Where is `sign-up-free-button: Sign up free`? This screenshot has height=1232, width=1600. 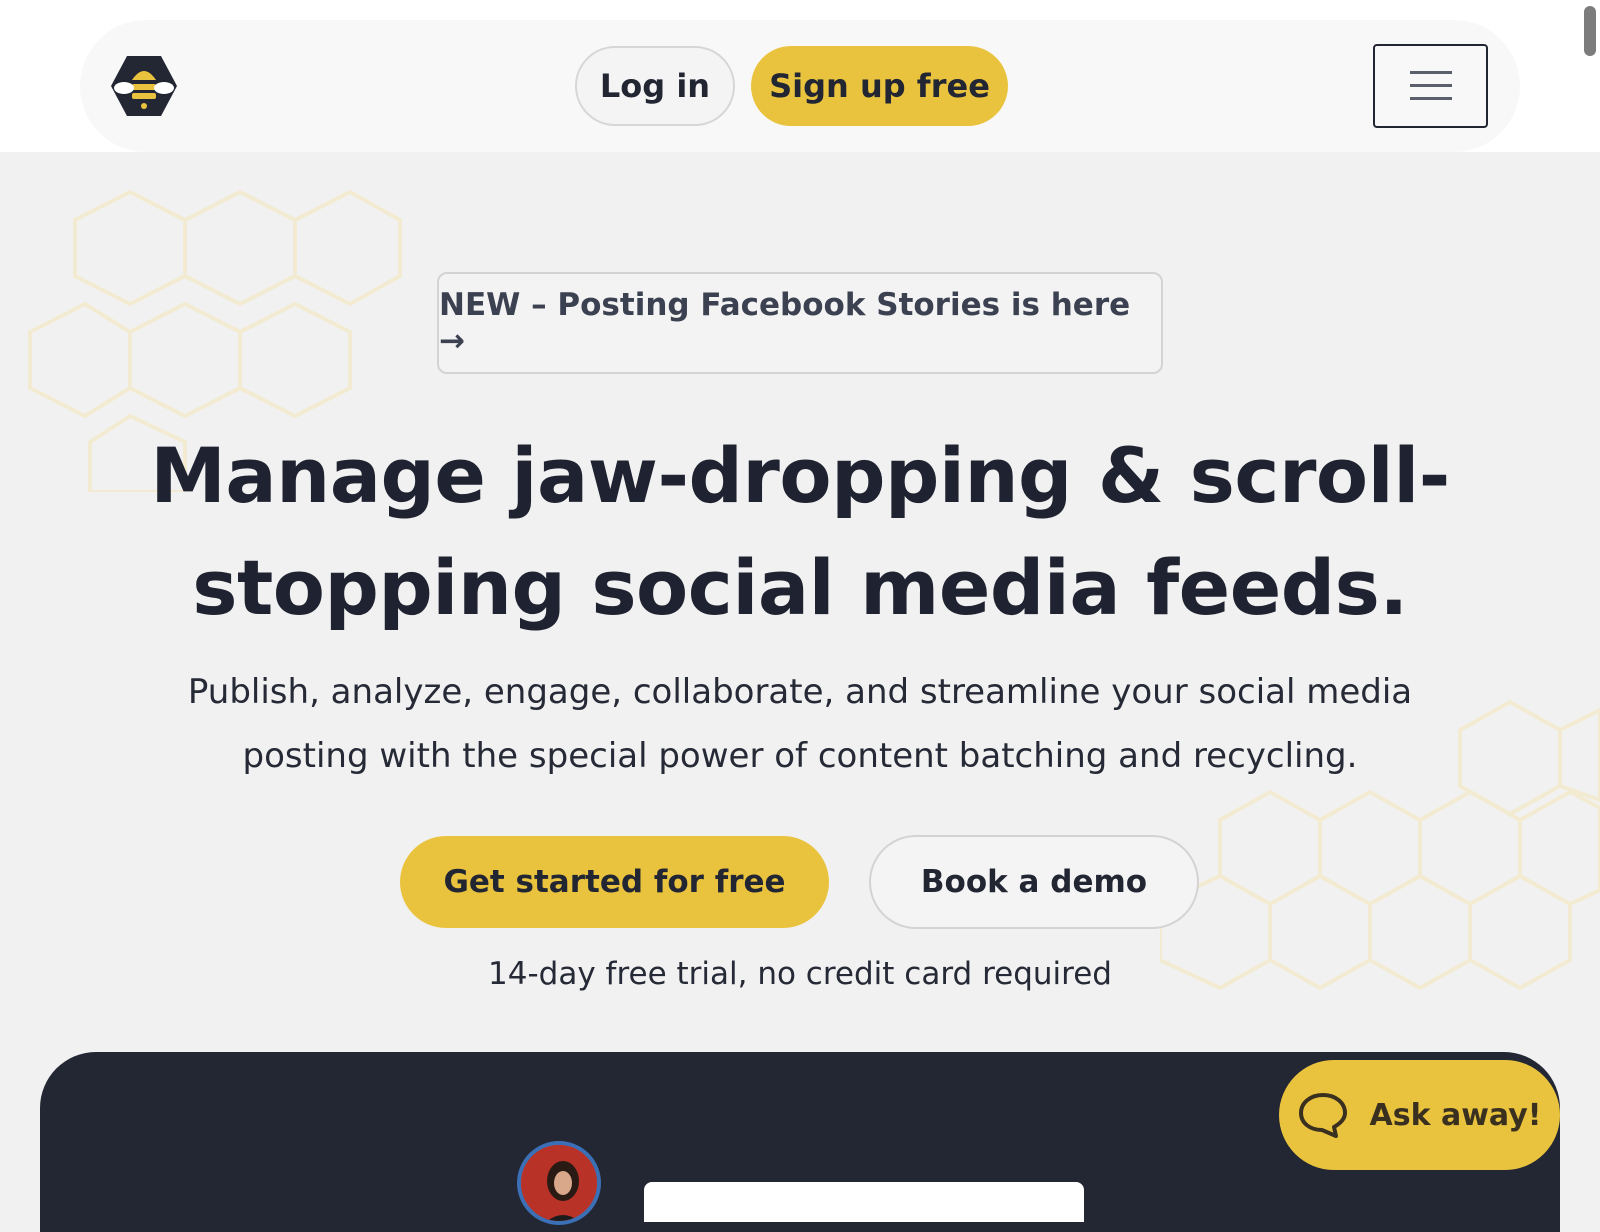 sign-up-free-button: Sign up free is located at coordinates (879, 86).